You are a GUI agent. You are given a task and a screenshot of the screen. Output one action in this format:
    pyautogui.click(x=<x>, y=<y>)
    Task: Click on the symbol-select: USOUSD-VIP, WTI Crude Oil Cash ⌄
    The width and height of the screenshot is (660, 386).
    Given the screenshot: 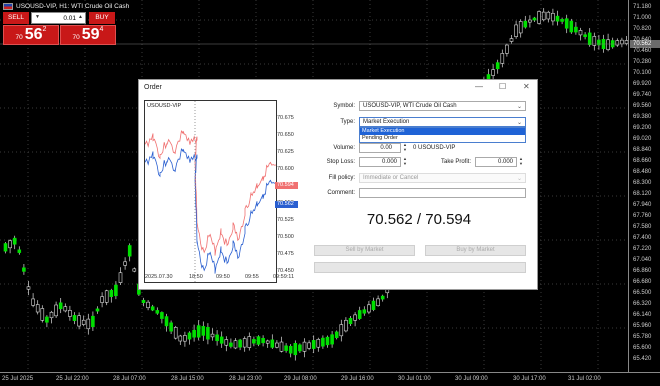 What is the action you would take?
    pyautogui.click(x=442, y=106)
    